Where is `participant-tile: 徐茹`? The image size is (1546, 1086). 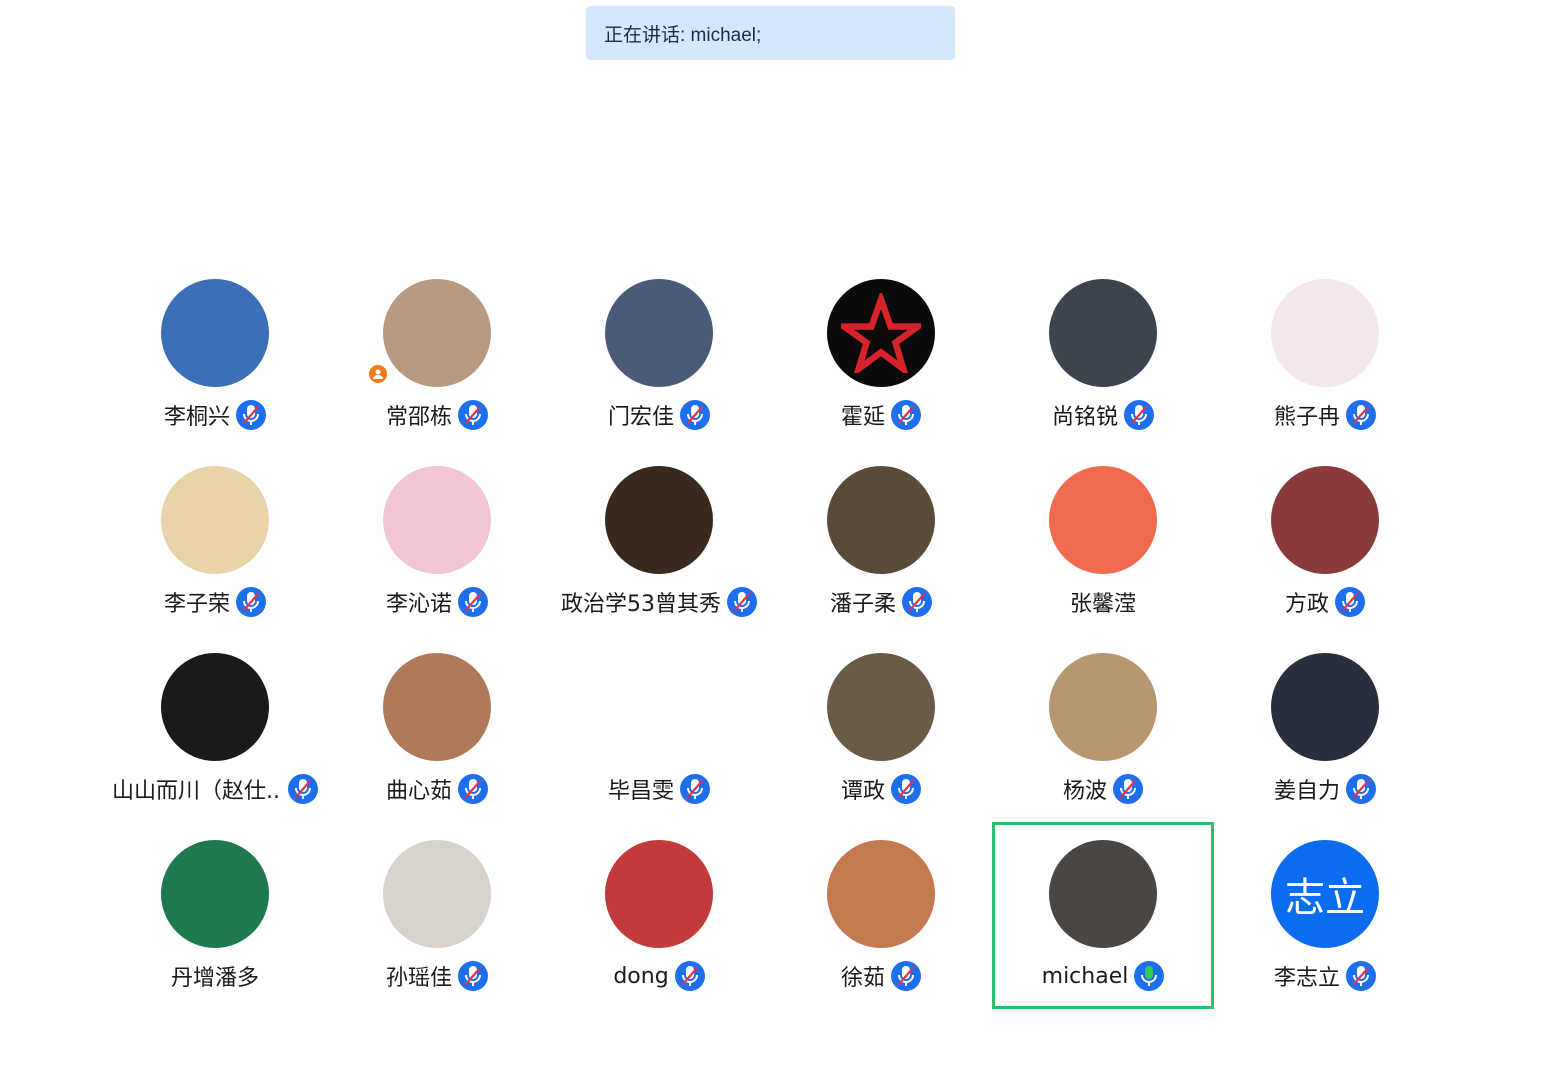 participant-tile: 徐茹 is located at coordinates (881, 924).